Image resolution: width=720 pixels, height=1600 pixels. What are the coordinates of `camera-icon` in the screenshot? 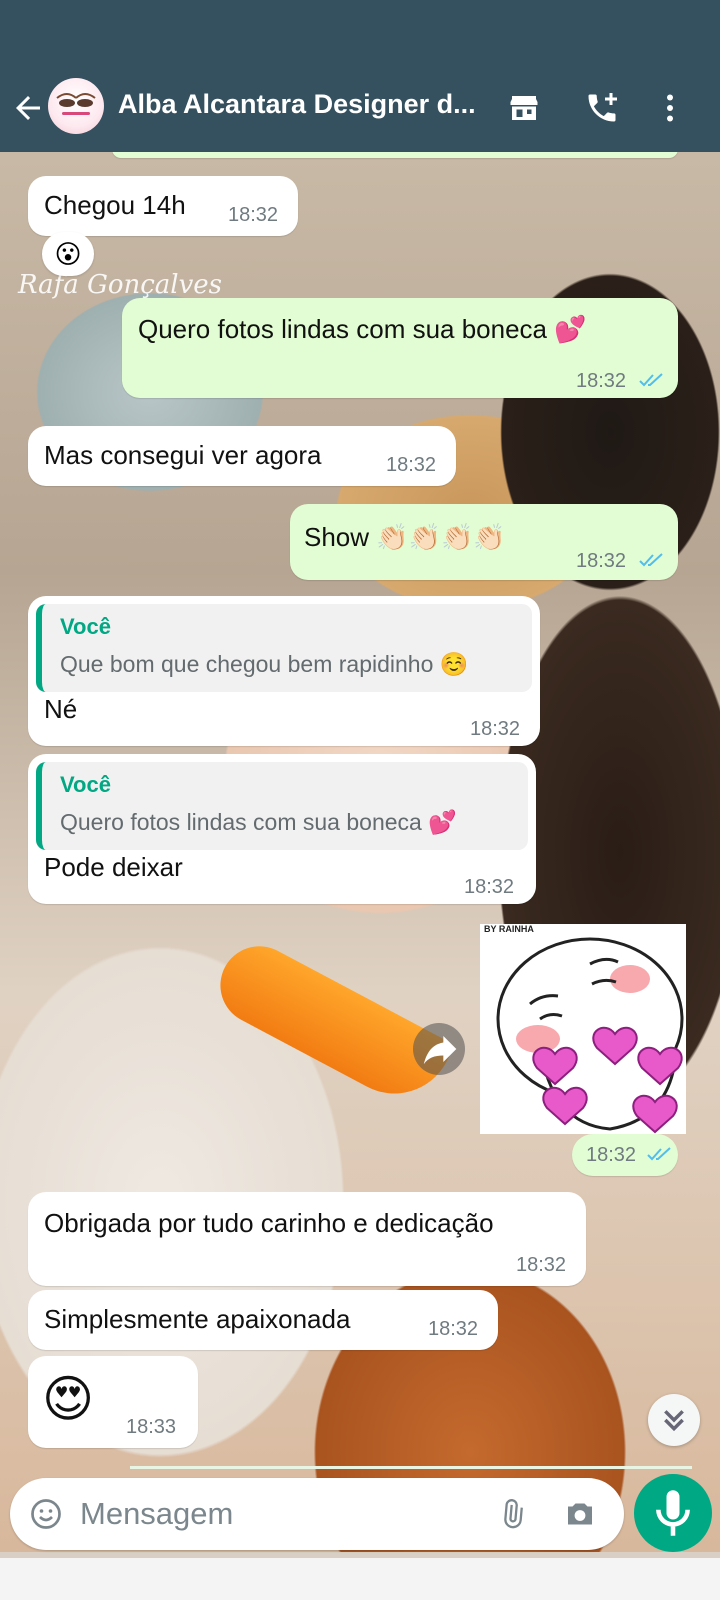 It's located at (580, 1514).